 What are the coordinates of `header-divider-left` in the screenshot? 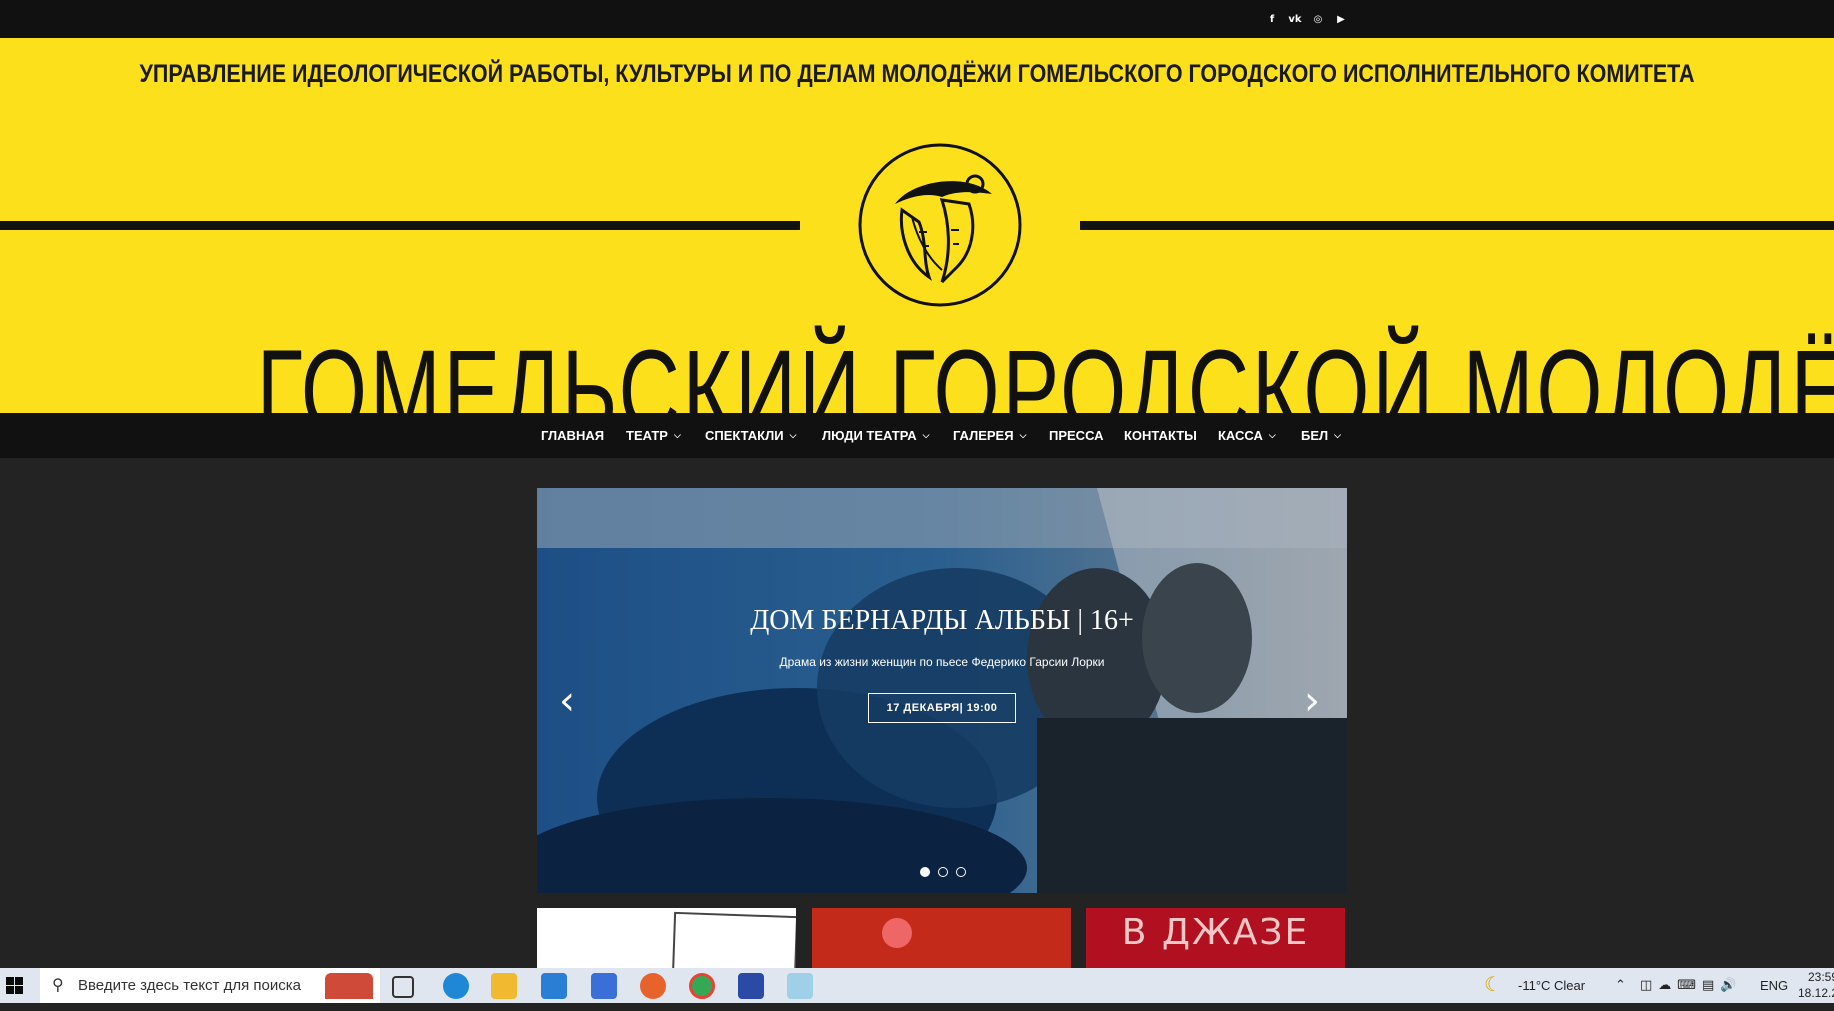 It's located at (400, 225).